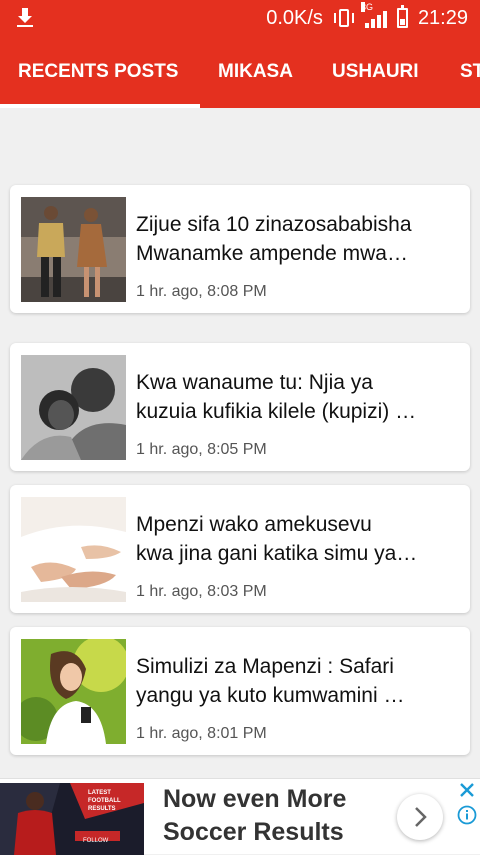  What do you see at coordinates (201, 733) in the screenshot?
I see `post-time: 1 hr. ago, 8:01 PM` at bounding box center [201, 733].